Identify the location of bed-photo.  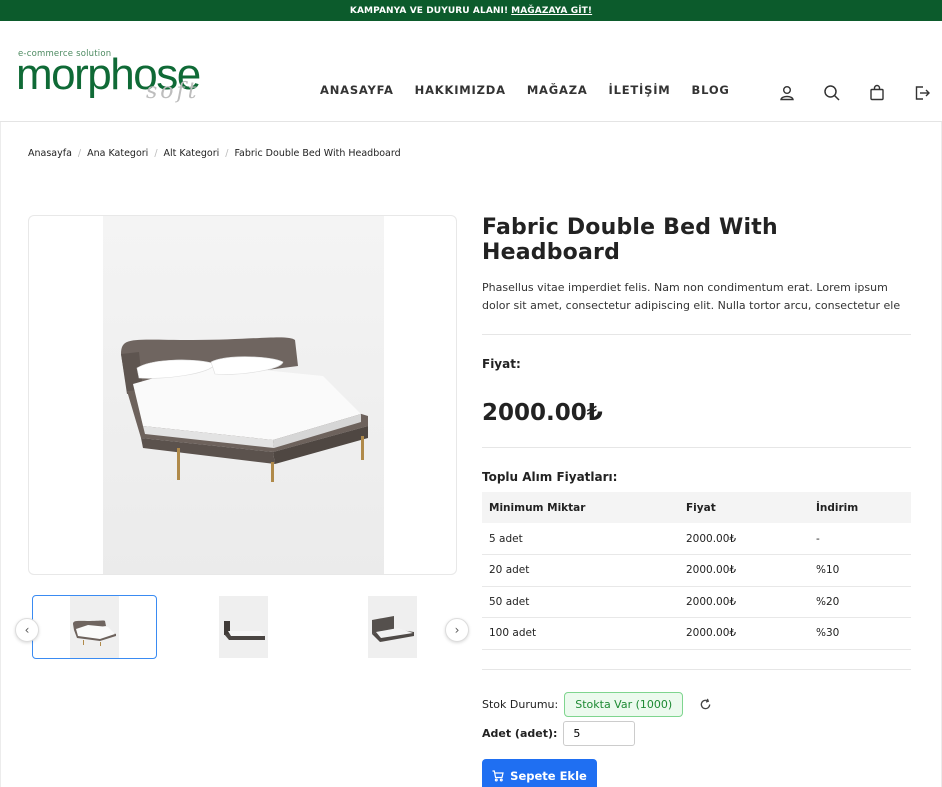
(243, 395).